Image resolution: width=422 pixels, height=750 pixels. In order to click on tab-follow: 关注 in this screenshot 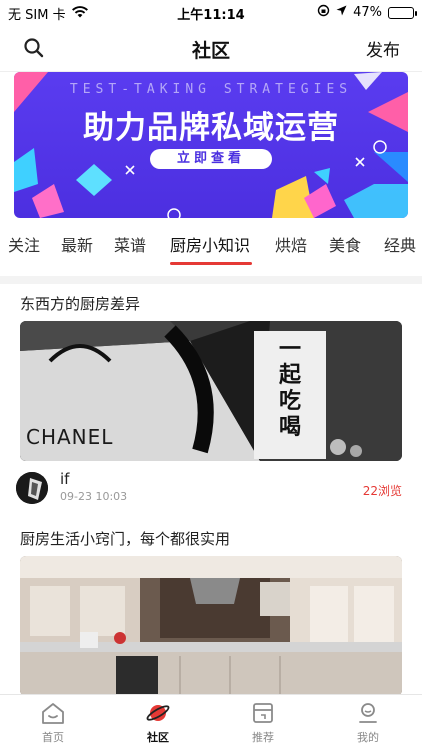, I will do `click(24, 244)`.